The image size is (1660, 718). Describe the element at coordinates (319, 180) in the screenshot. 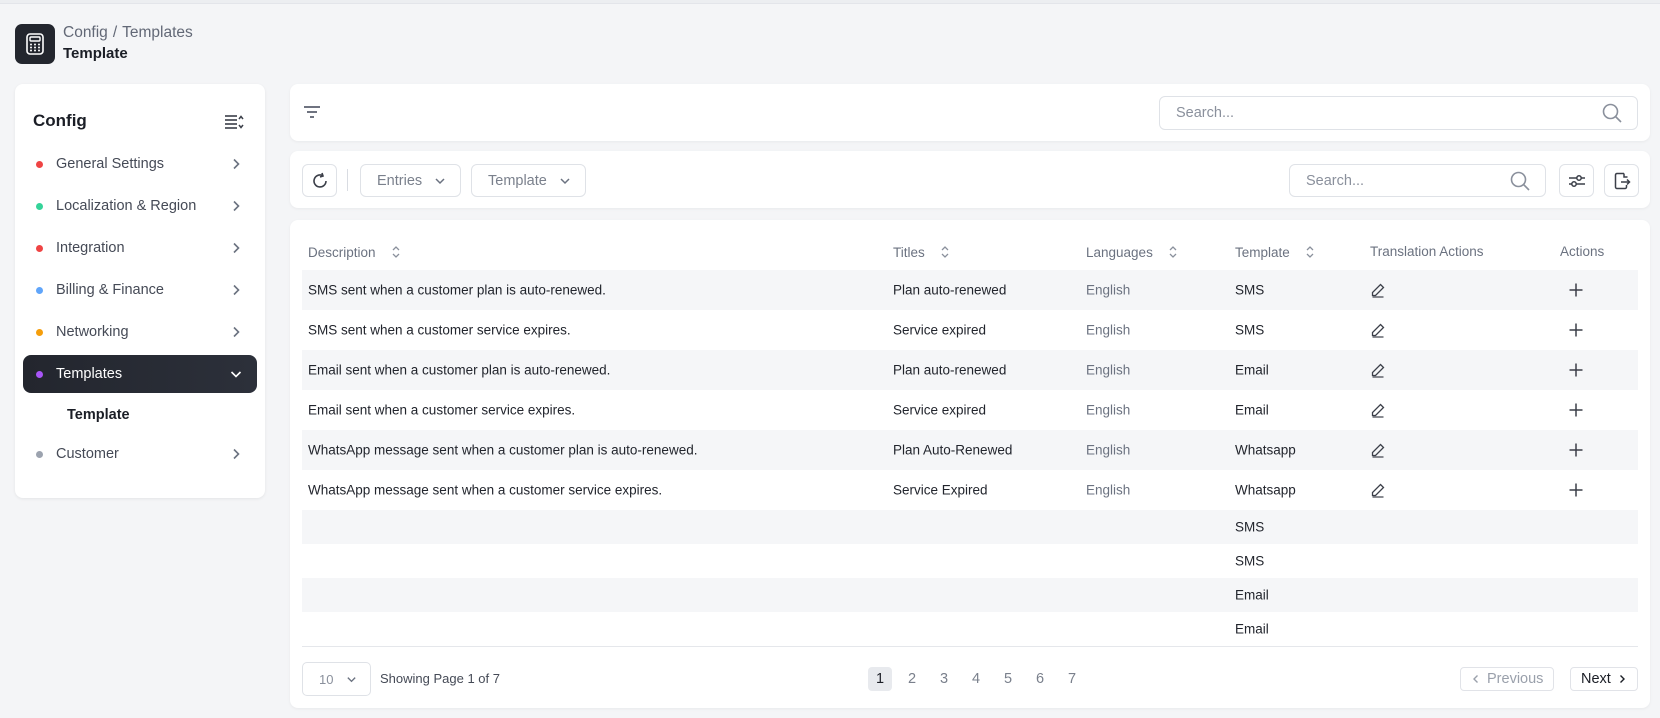

I see `refresh-button` at that location.